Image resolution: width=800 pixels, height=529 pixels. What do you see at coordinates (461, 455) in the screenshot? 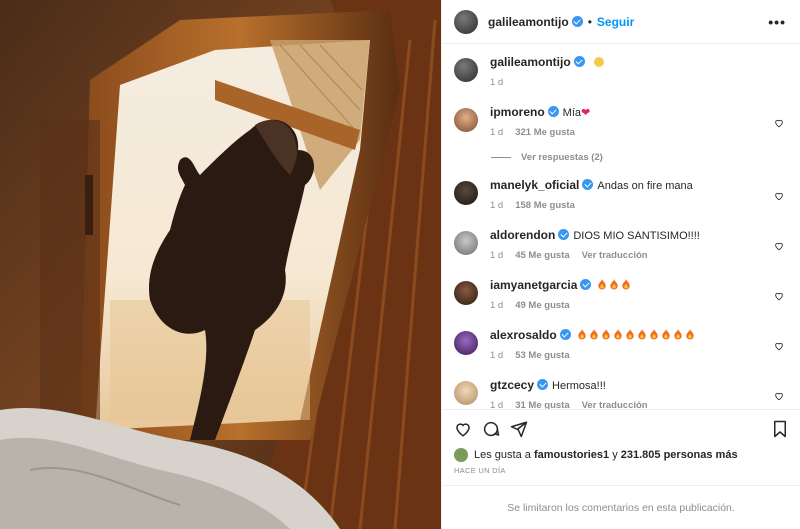
I see `liker-avatar` at bounding box center [461, 455].